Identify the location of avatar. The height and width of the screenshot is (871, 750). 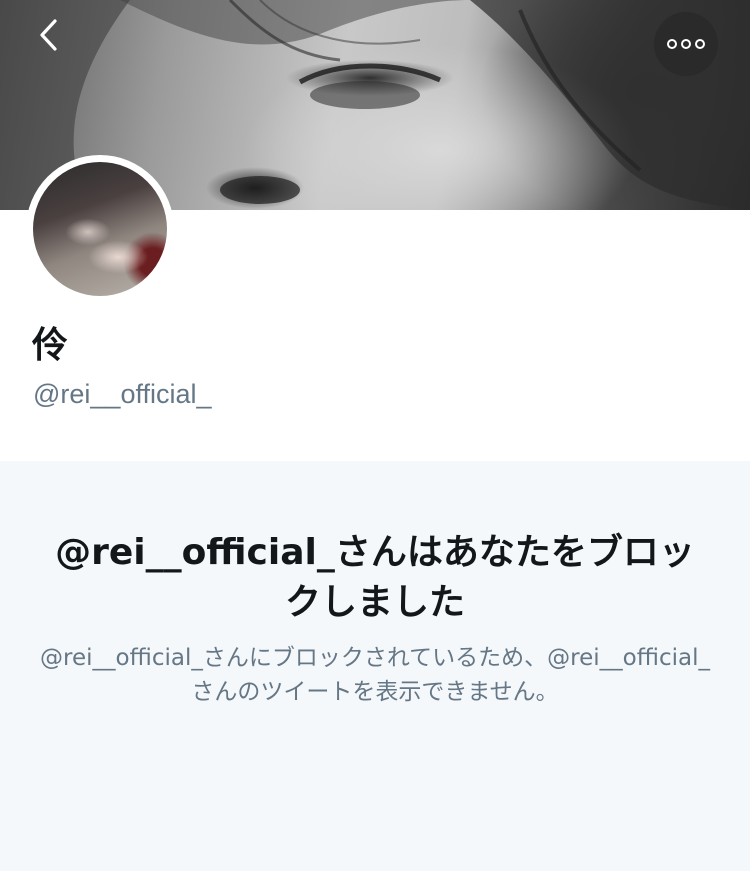
(100, 229).